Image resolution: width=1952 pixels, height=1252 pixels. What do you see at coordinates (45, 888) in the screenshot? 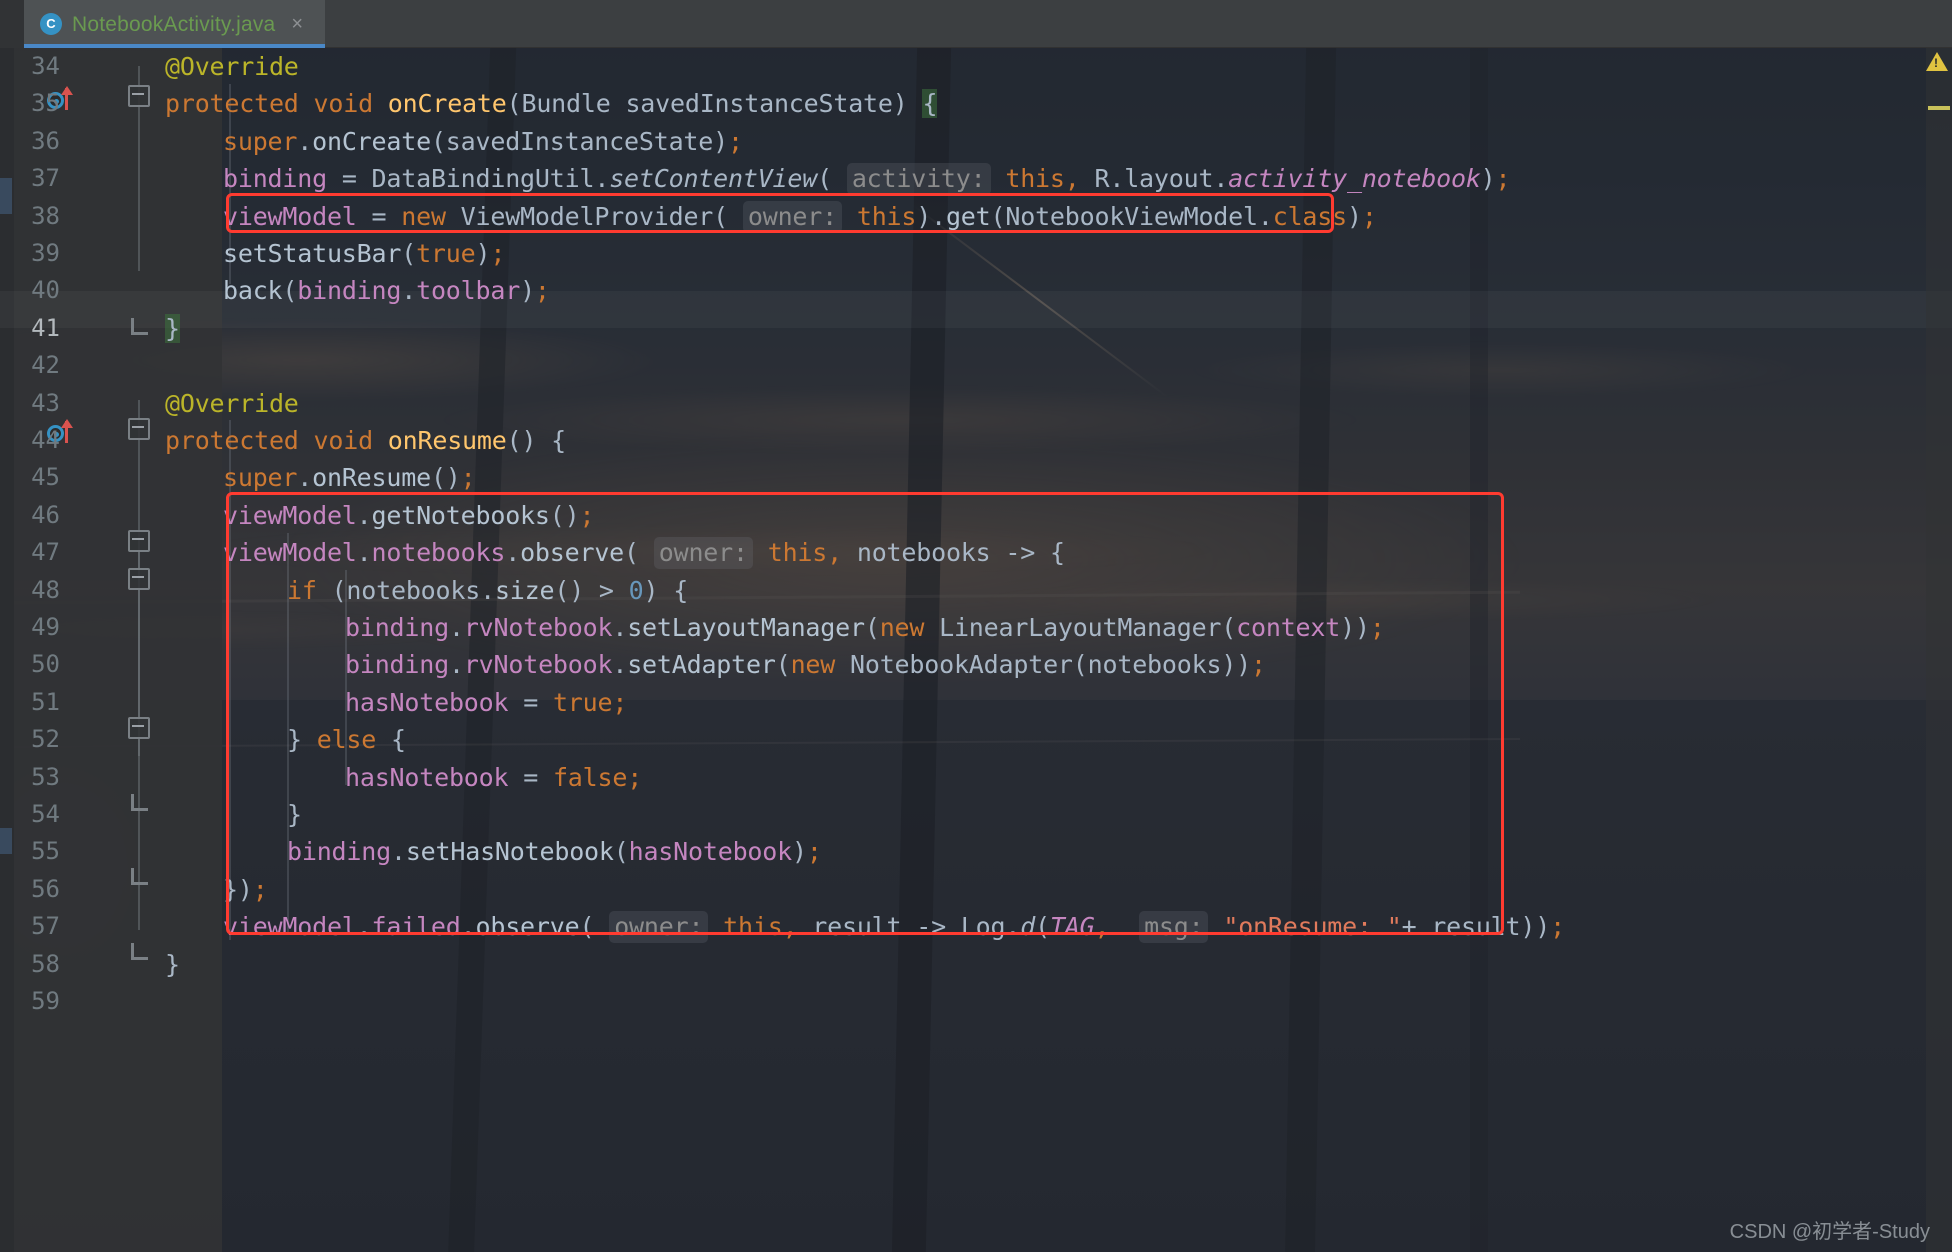
I see `line-number: 56` at bounding box center [45, 888].